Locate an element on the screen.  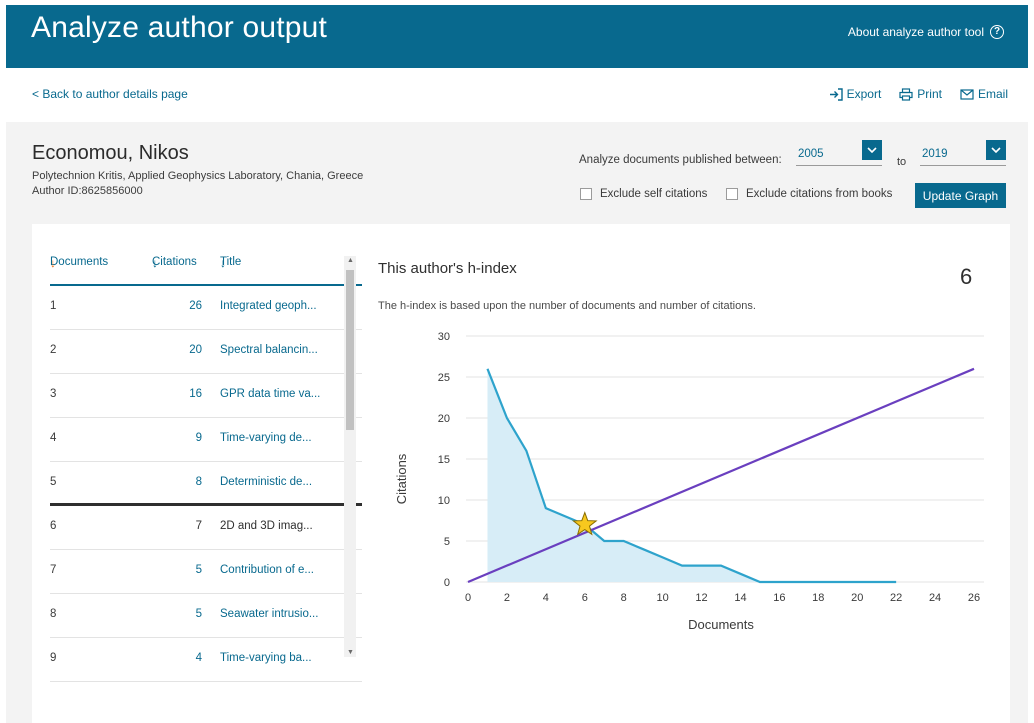
author-name: Economou, Nikos is located at coordinates (110, 153).